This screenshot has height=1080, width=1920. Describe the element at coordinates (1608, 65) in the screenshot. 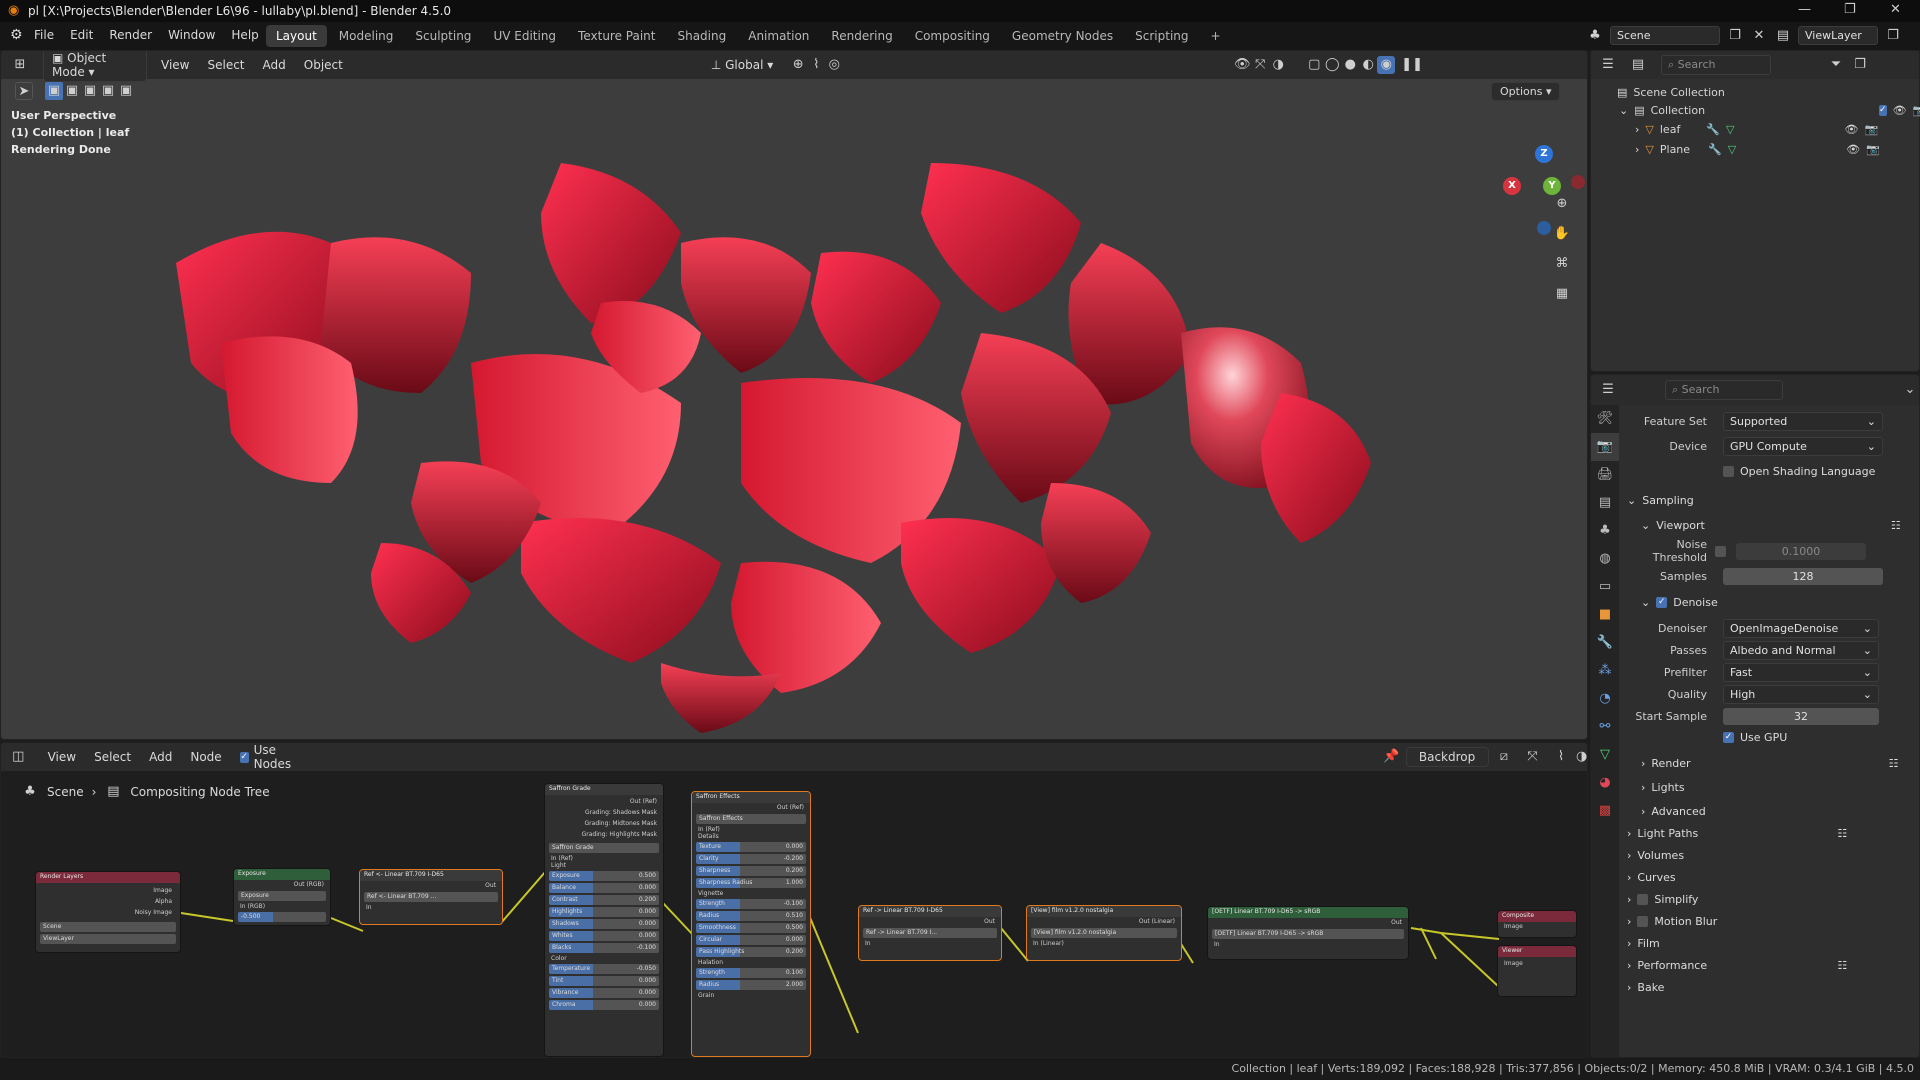

I see `outliner-editor-type-icon: ☰` at that location.